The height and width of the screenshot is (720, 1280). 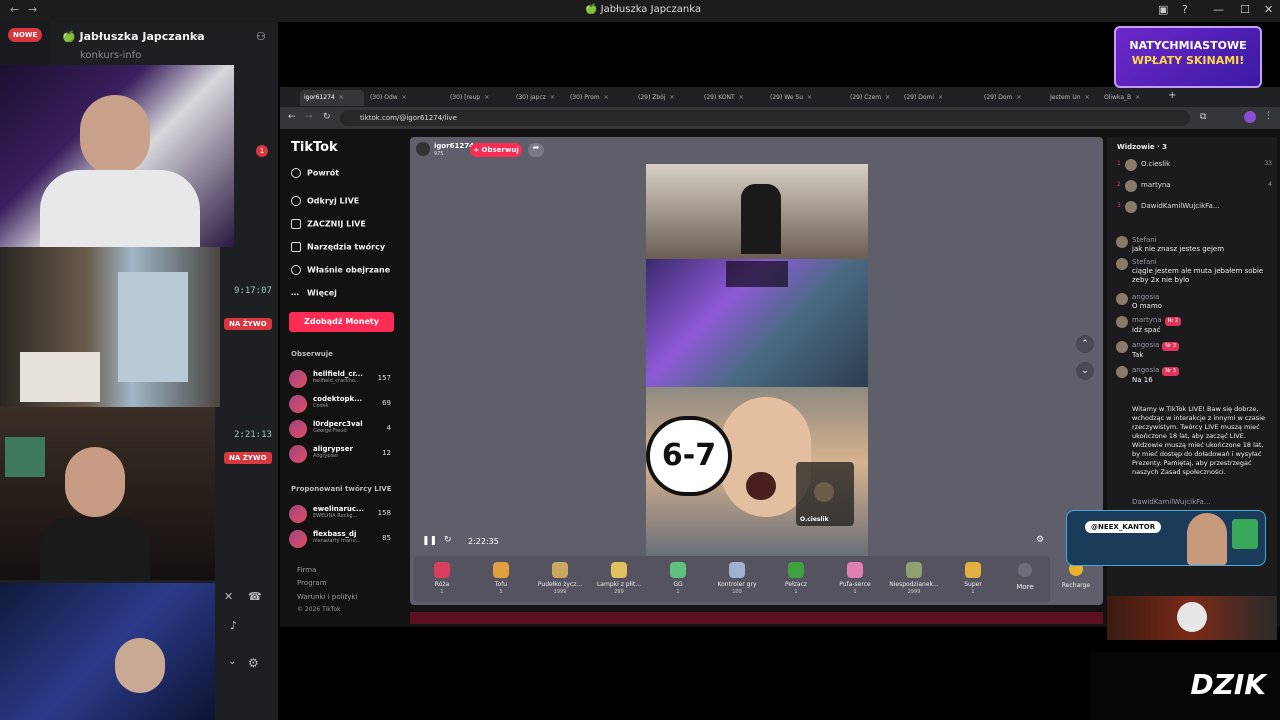 I want to click on streamer-name: igor61274, so click(x=454, y=146).